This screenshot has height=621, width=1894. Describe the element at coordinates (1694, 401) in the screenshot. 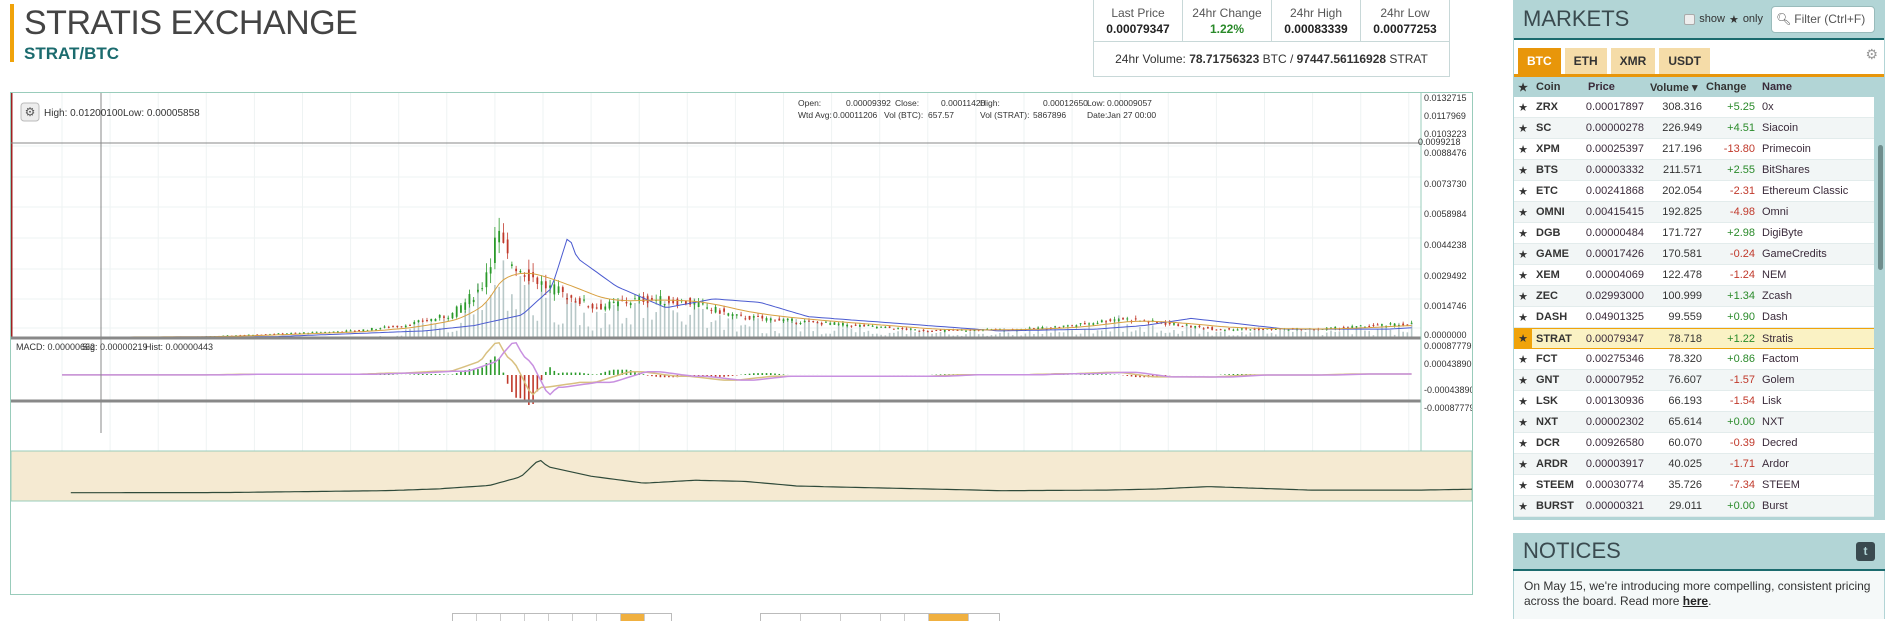

I see `market-row: ★ LSK 0.00130936 66.193 -1.54 Lisk` at that location.